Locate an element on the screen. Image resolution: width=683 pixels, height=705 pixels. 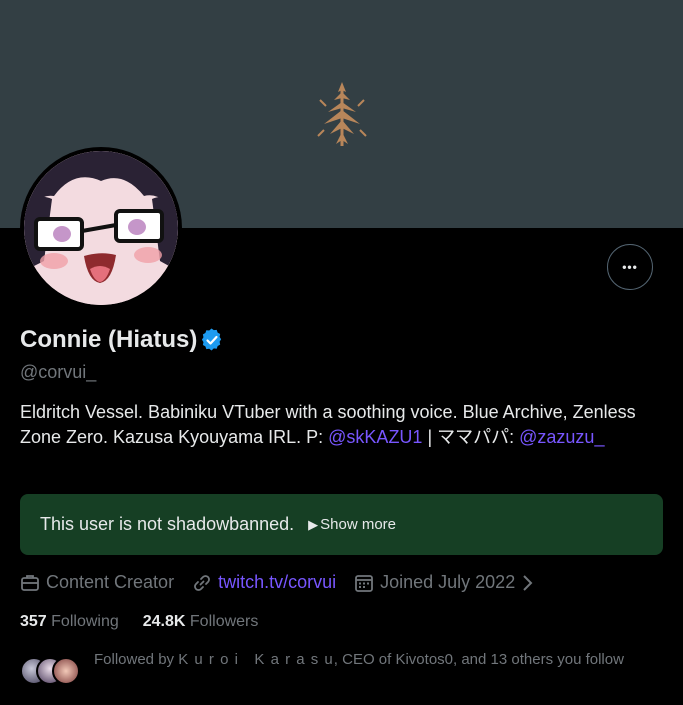
bio-mention-link: @skKAZU1 is located at coordinates (375, 437).